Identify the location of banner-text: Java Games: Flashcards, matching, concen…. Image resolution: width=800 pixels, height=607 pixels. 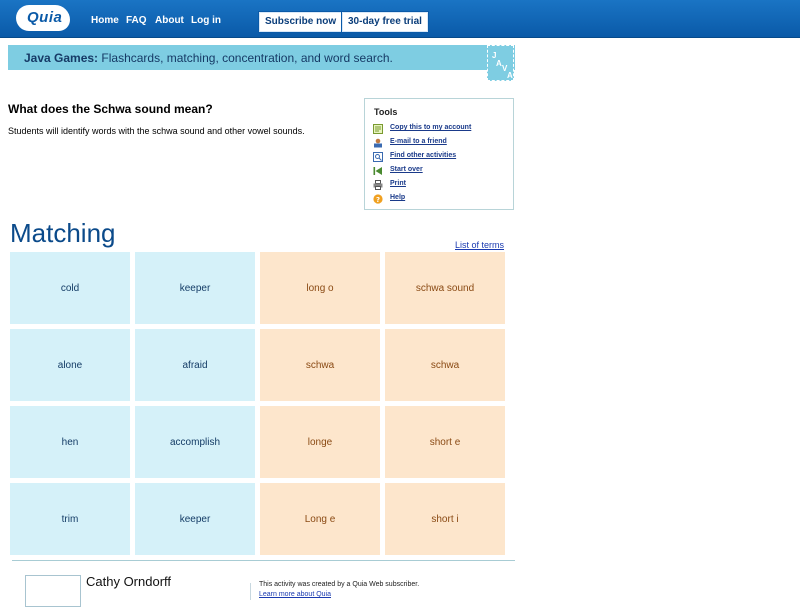
(208, 58).